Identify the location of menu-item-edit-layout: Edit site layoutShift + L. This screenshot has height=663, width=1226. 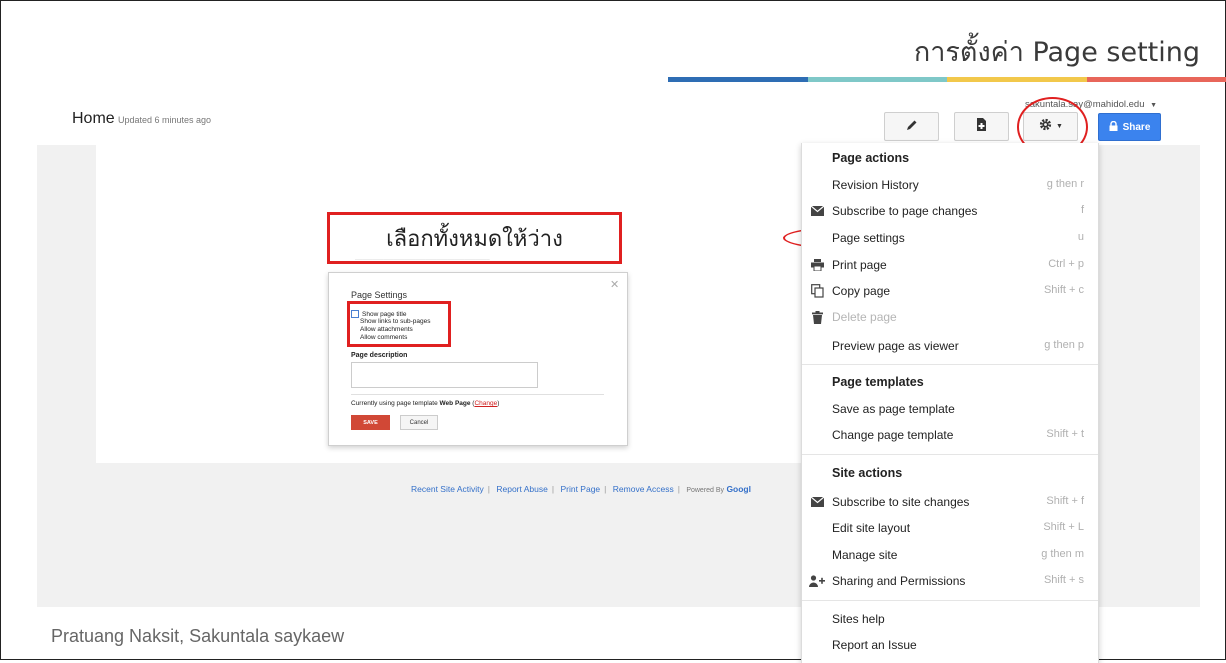
(958, 528).